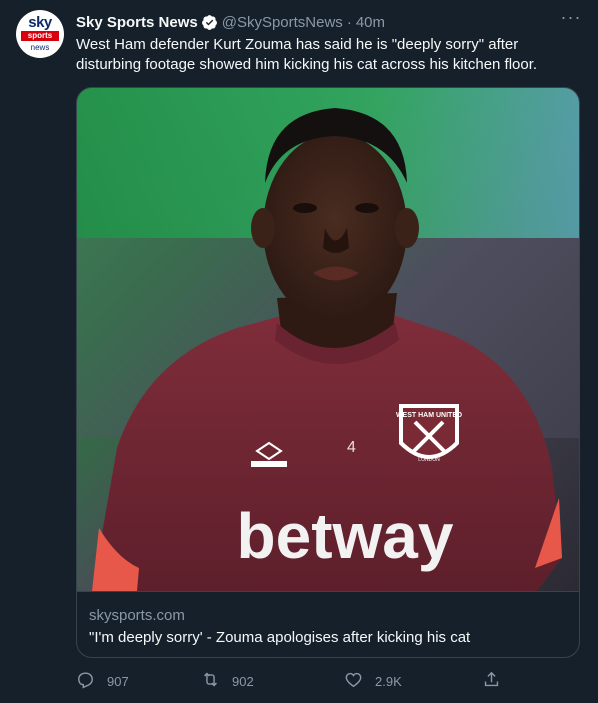  I want to click on card-domain: skysports.com, so click(137, 615).